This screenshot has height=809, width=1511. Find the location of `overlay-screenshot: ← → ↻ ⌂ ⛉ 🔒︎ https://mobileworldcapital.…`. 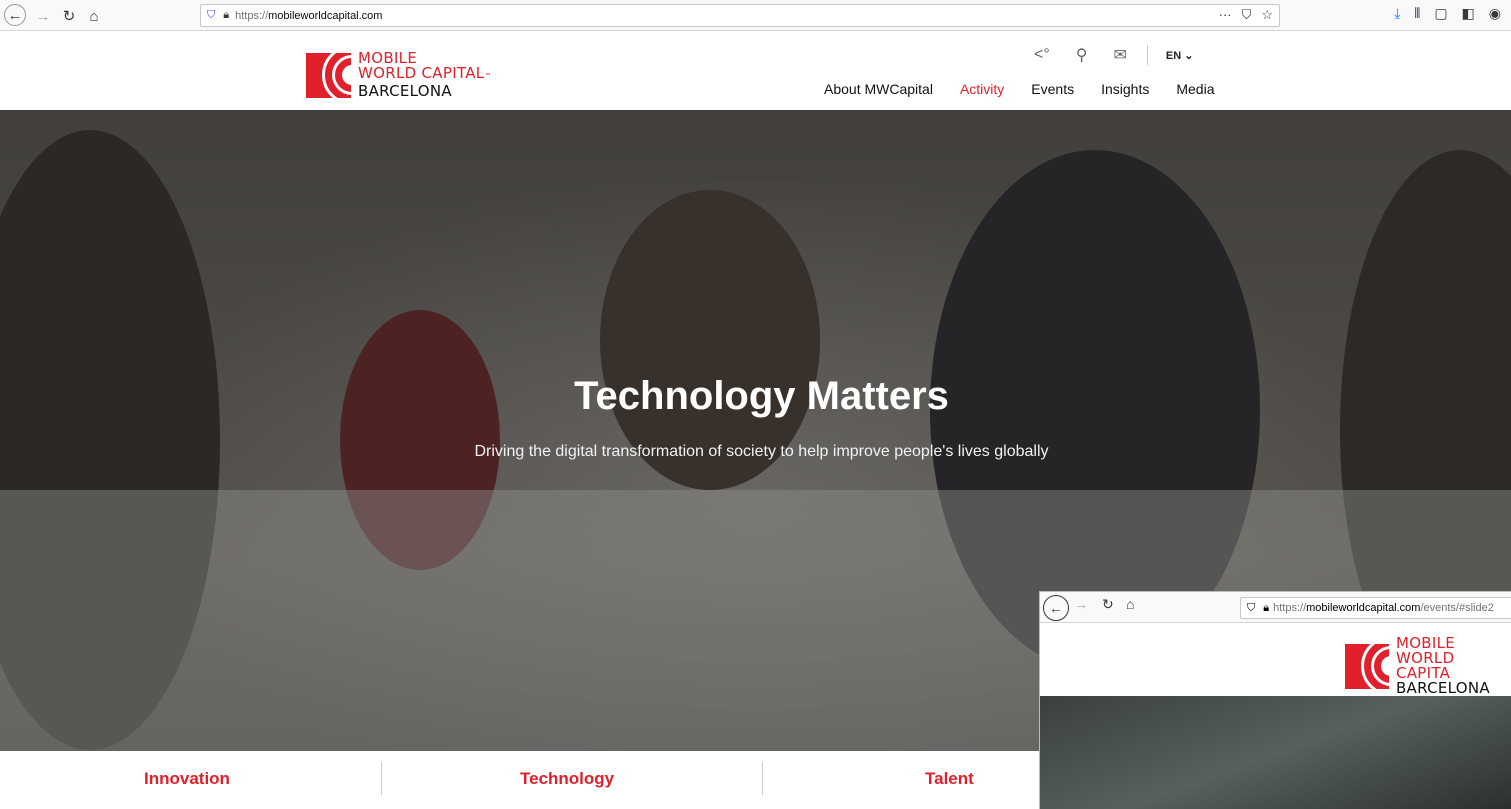

overlay-screenshot: ← → ↻ ⌂ ⛉ 🔒︎ https://mobileworldcapital.… is located at coordinates (1275, 700).